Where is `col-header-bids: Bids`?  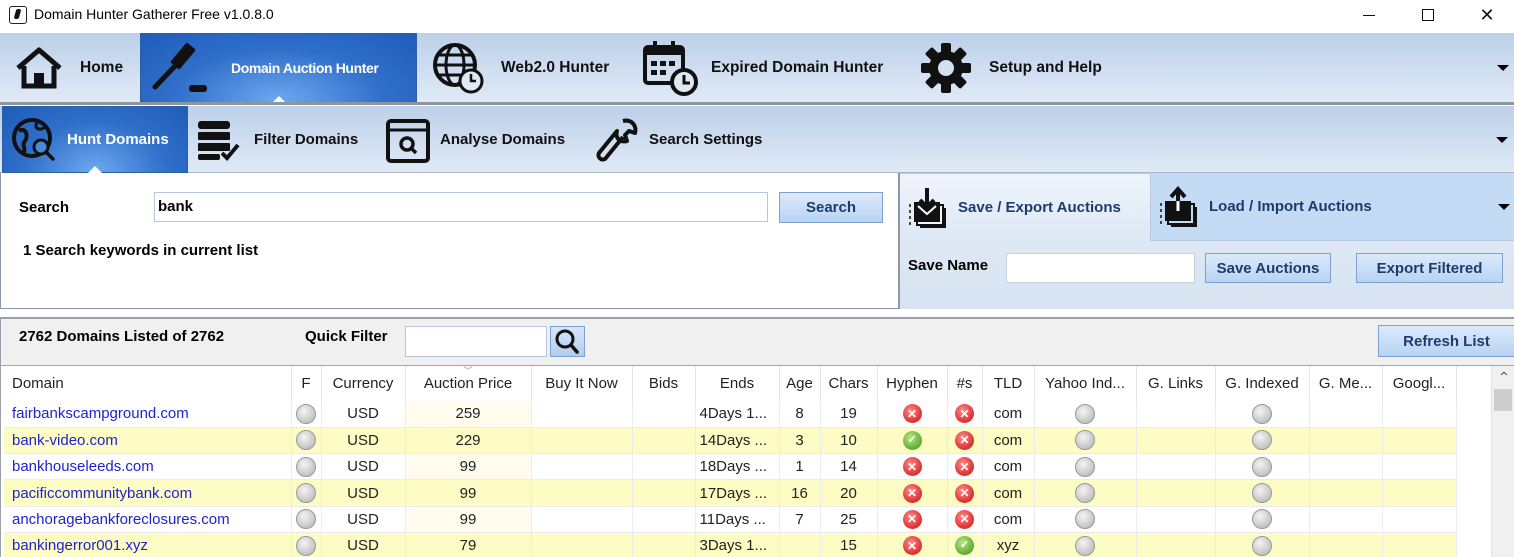 col-header-bids: Bids is located at coordinates (664, 383).